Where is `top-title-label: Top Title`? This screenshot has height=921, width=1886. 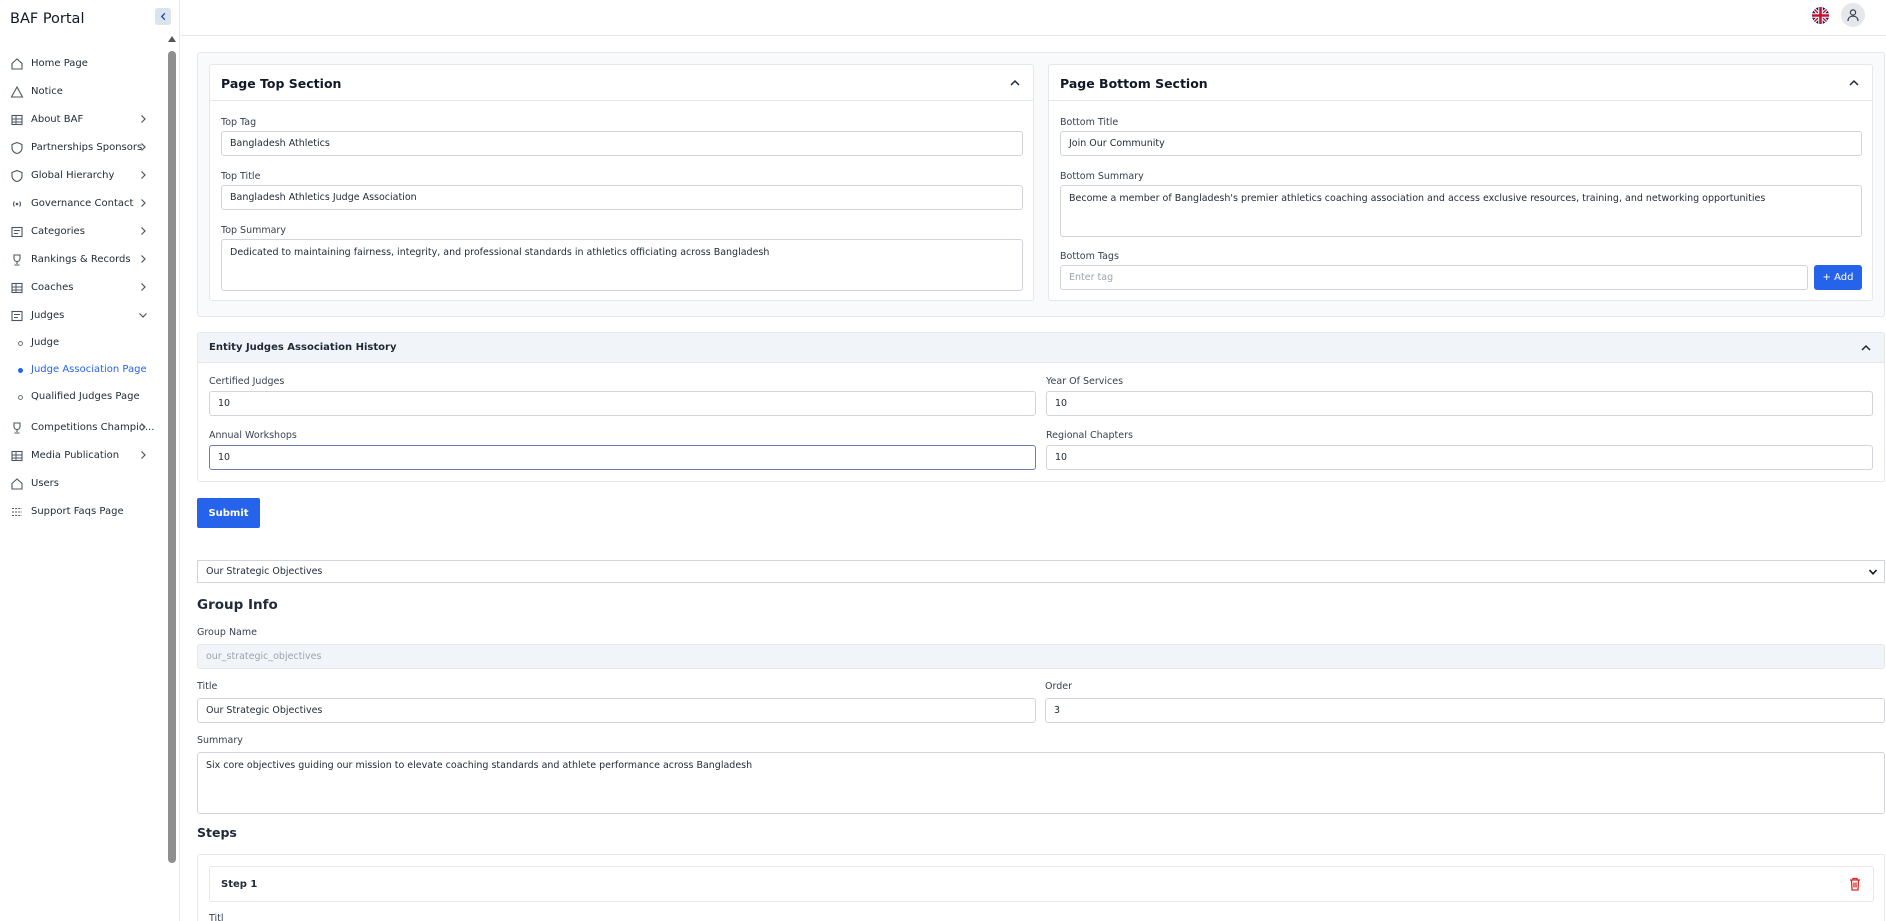
top-title-label: Top Title is located at coordinates (241, 176).